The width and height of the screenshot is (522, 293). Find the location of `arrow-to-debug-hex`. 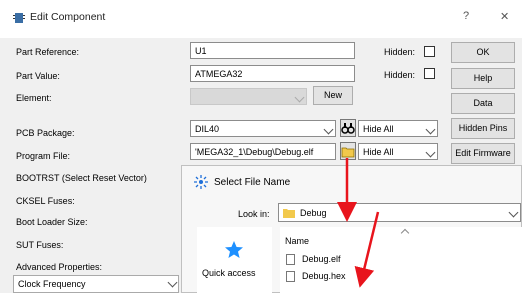

arrow-to-debug-hex is located at coordinates (367, 249).